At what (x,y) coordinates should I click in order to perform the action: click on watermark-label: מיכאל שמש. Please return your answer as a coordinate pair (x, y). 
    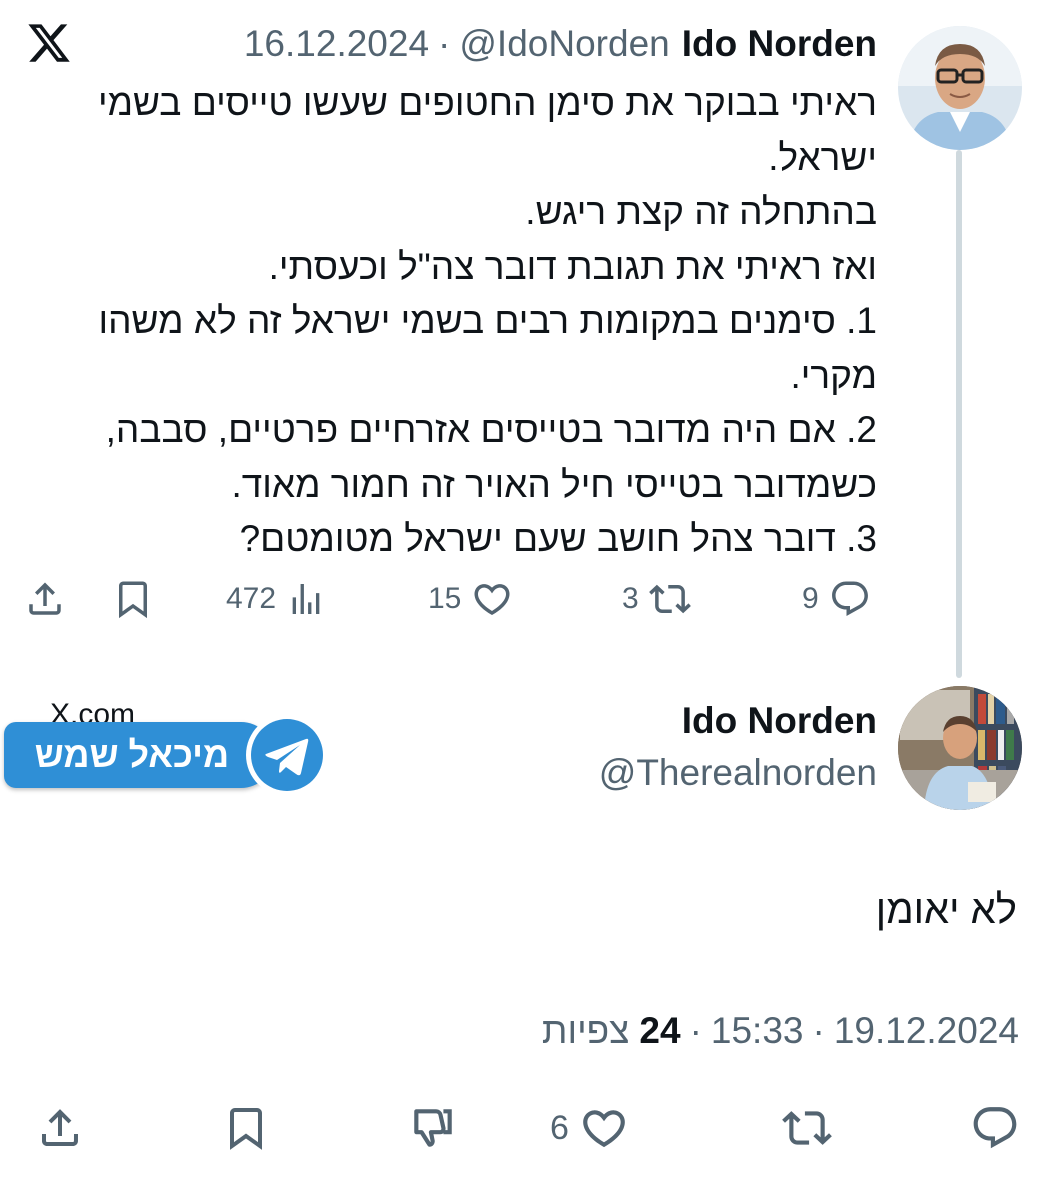
    Looking at the image, I should click on (132, 754).